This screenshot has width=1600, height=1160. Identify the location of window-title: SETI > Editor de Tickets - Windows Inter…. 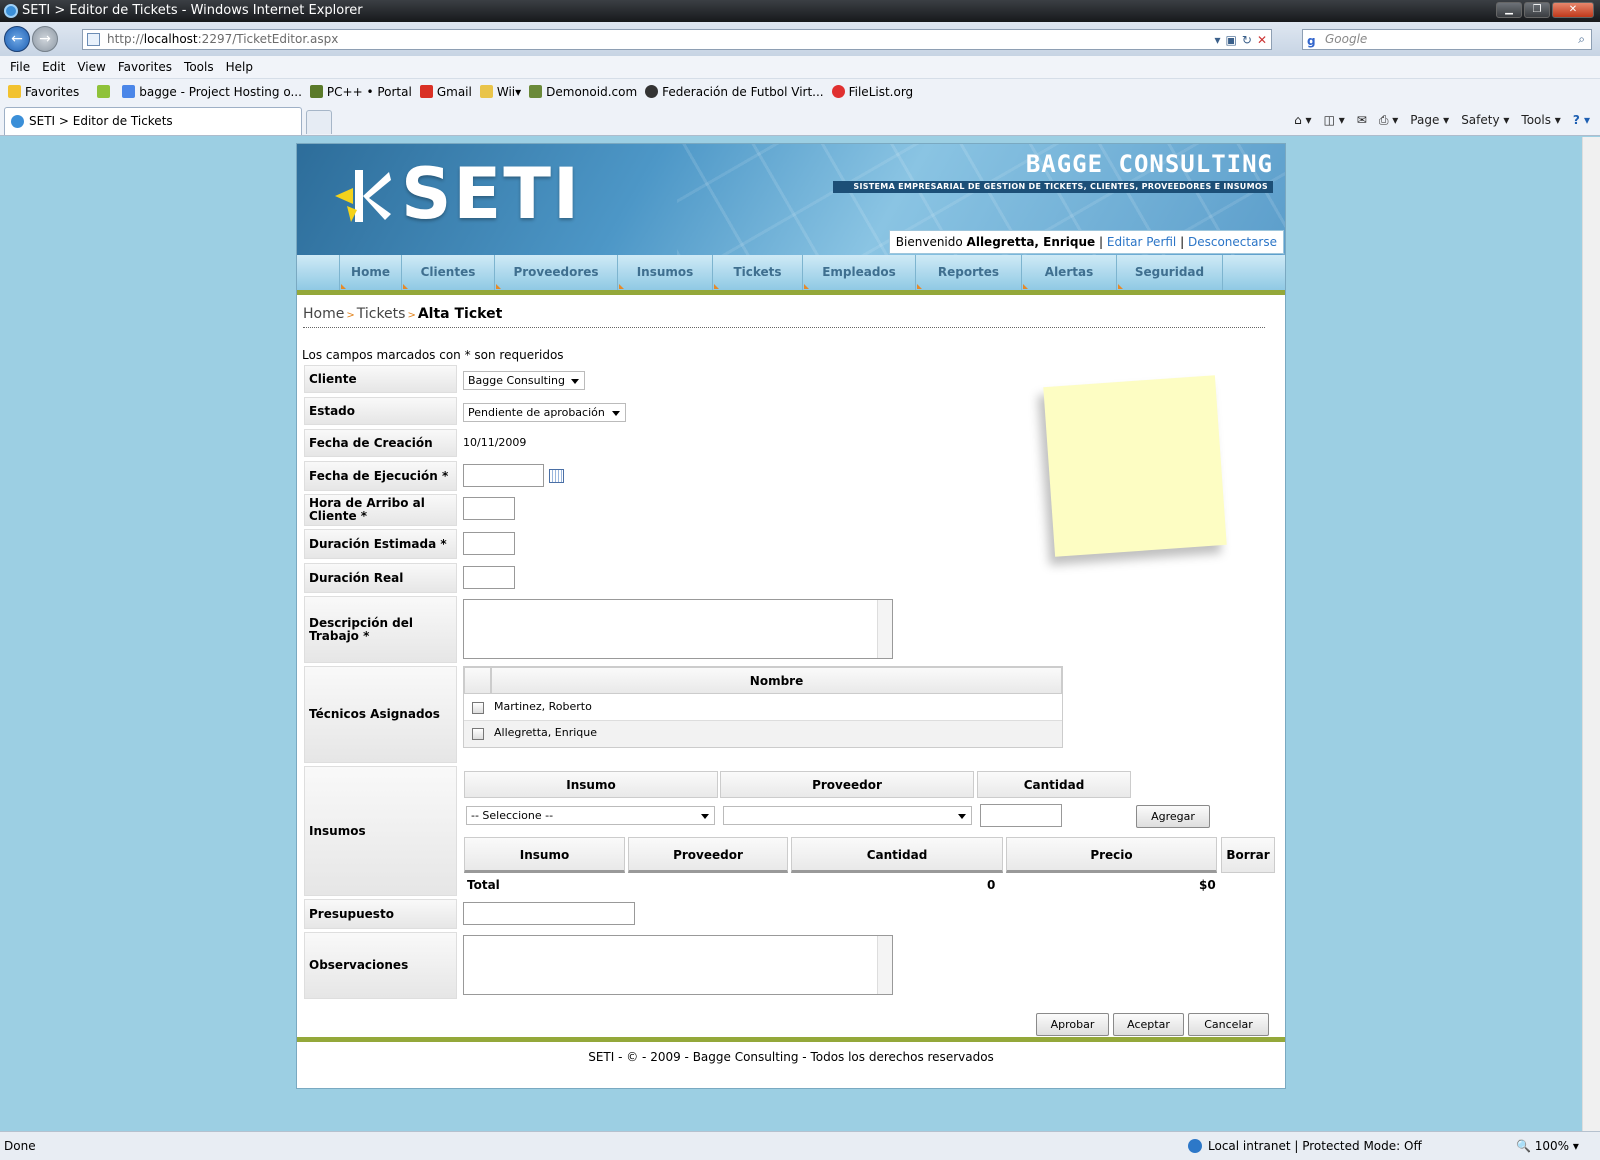
(192, 10).